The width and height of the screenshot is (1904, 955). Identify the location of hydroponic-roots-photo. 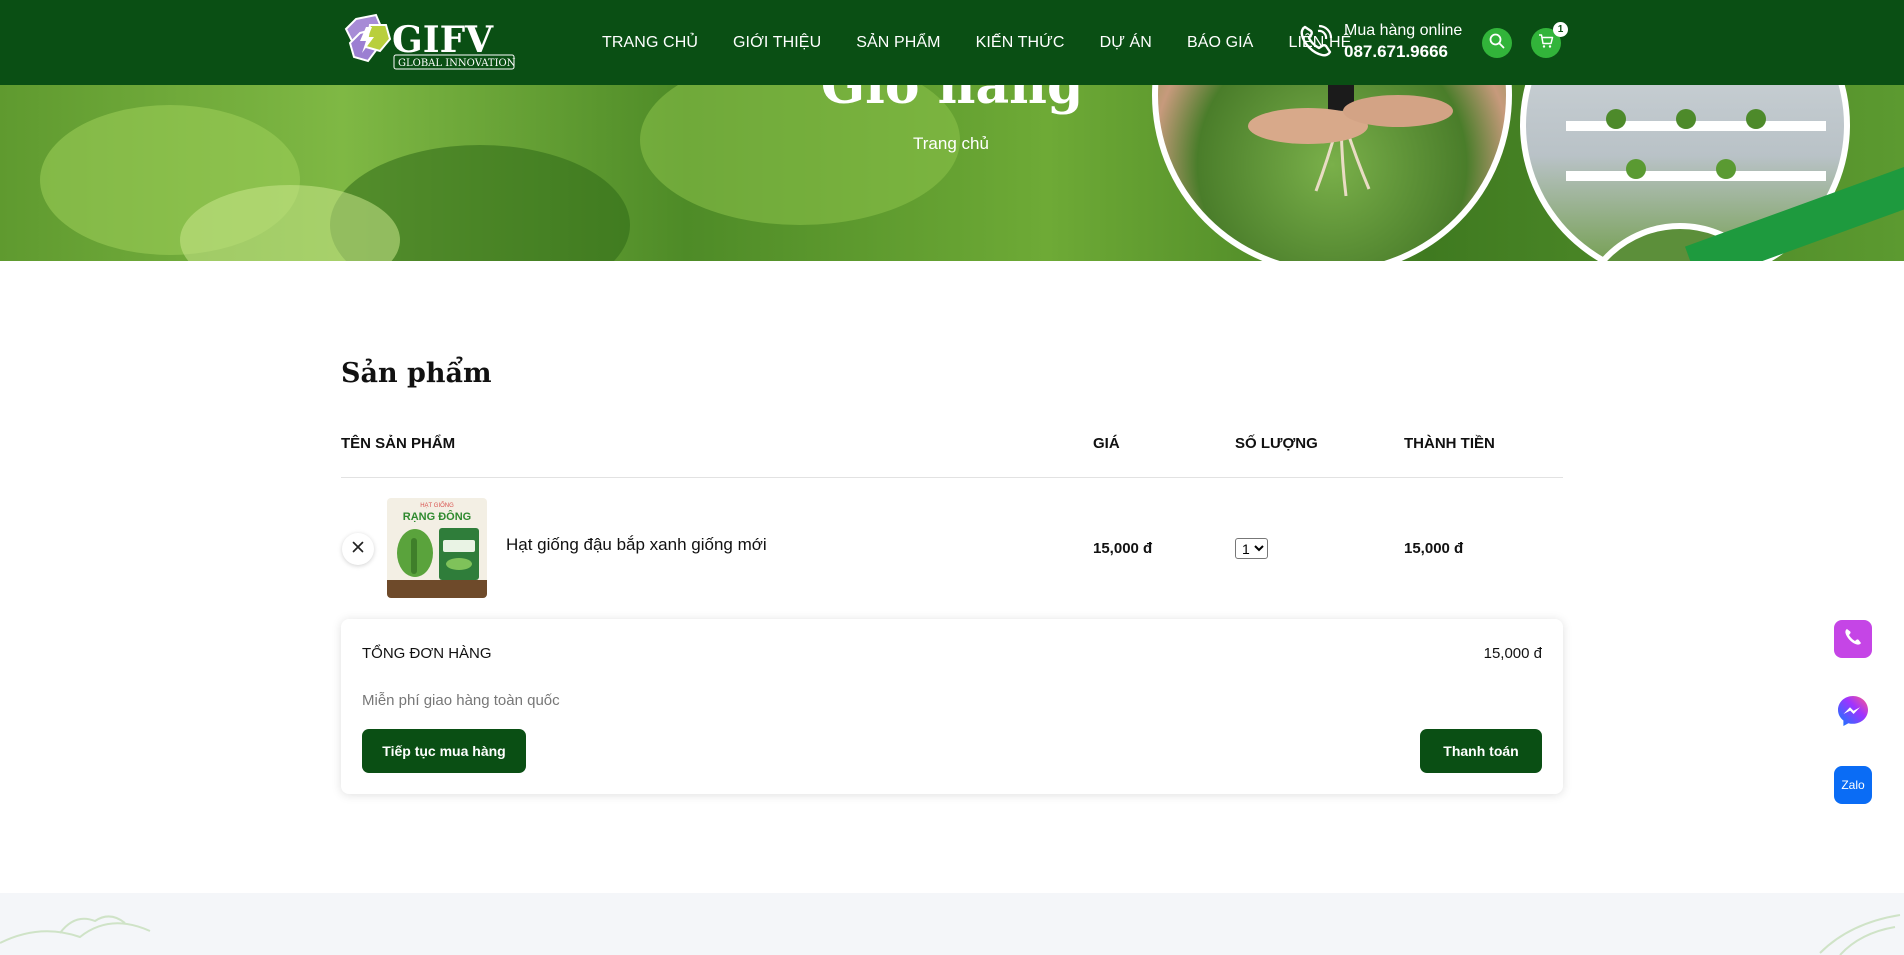
(1332, 173).